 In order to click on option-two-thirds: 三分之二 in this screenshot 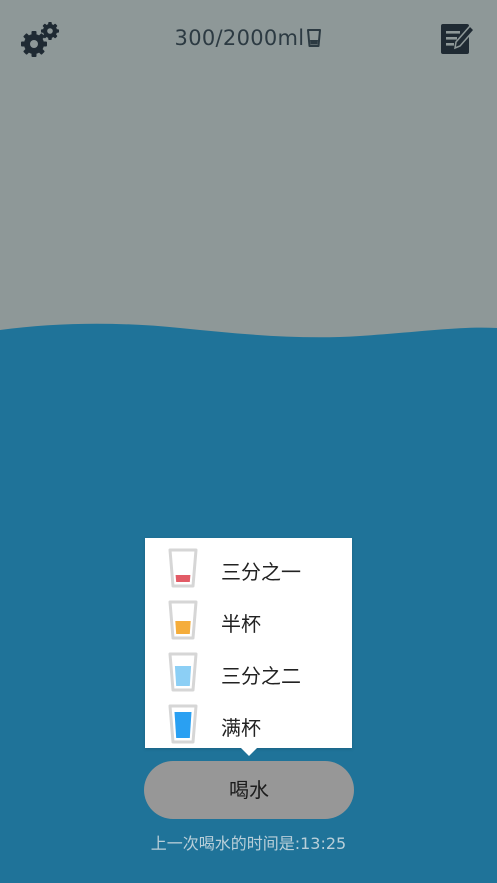, I will do `click(248, 672)`.